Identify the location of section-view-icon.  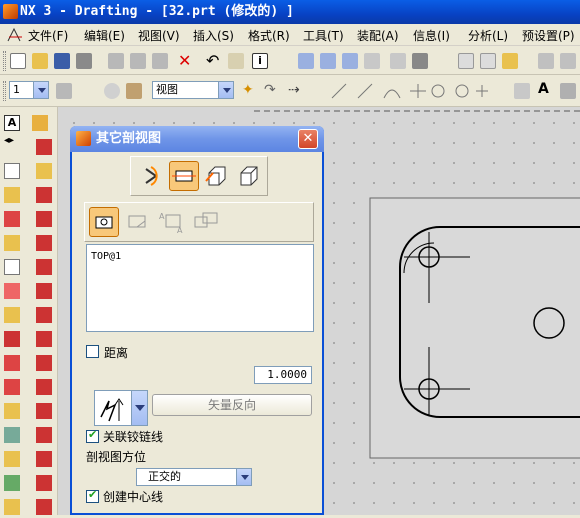
(12, 291).